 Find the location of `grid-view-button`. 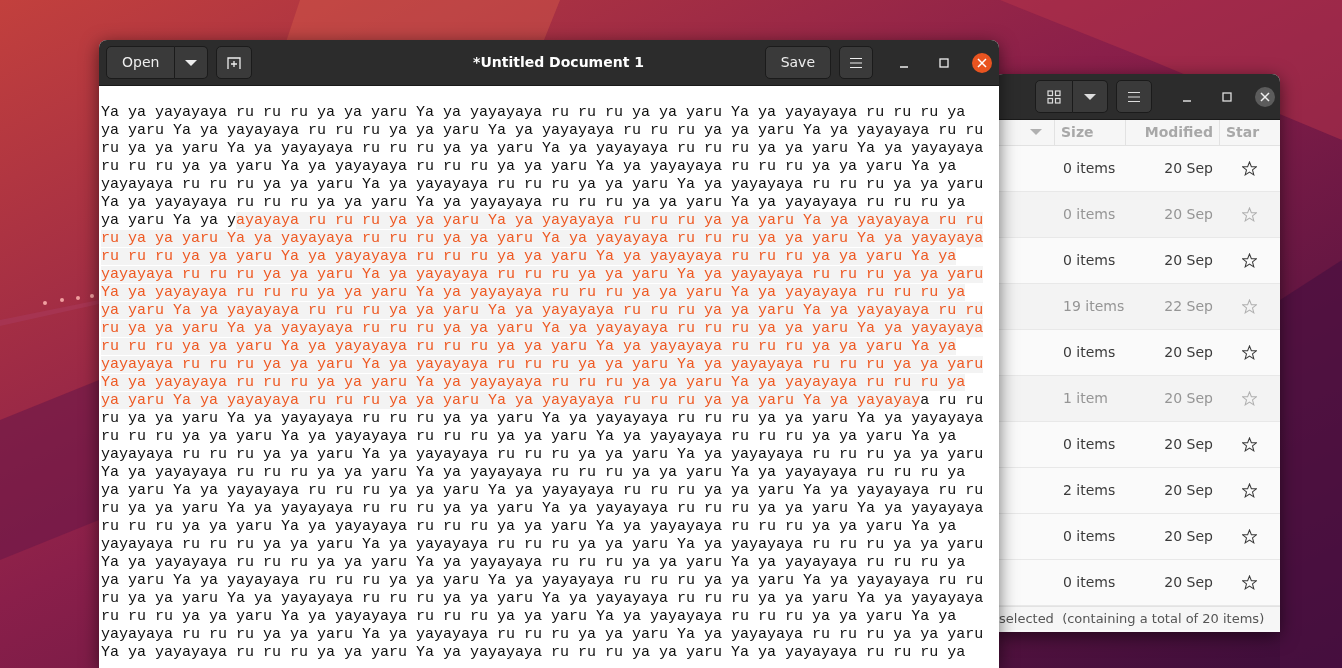

grid-view-button is located at coordinates (1054, 96).